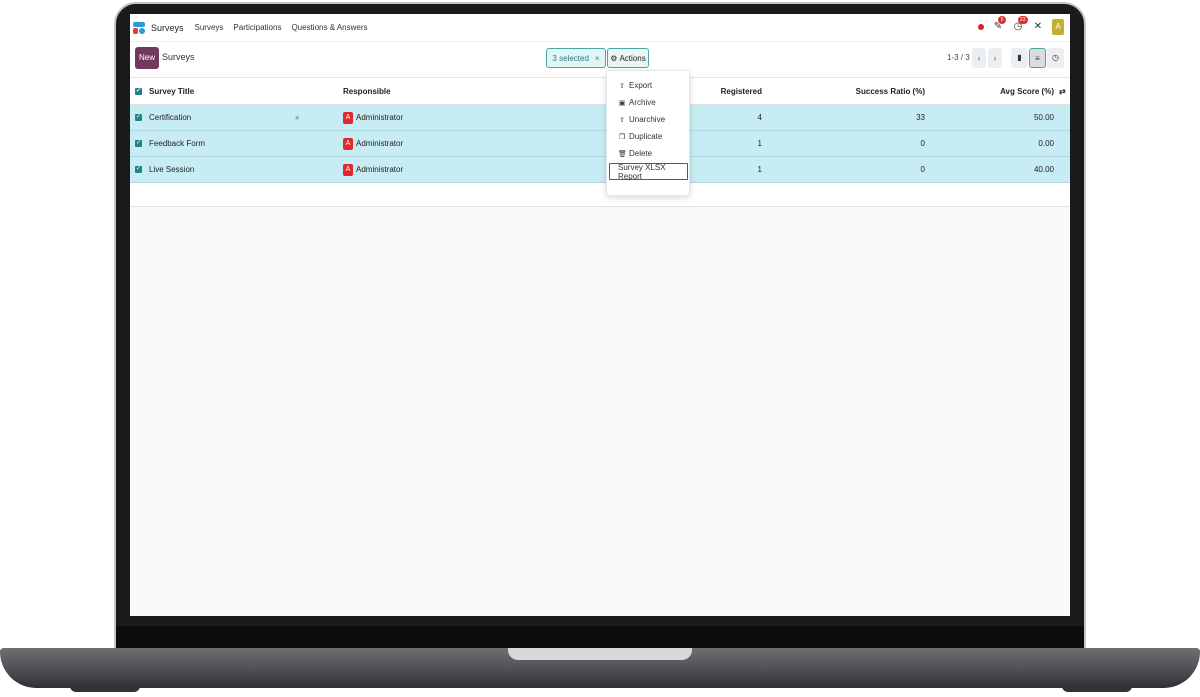  What do you see at coordinates (1037, 58) in the screenshot?
I see `list-view-icon: ≡` at bounding box center [1037, 58].